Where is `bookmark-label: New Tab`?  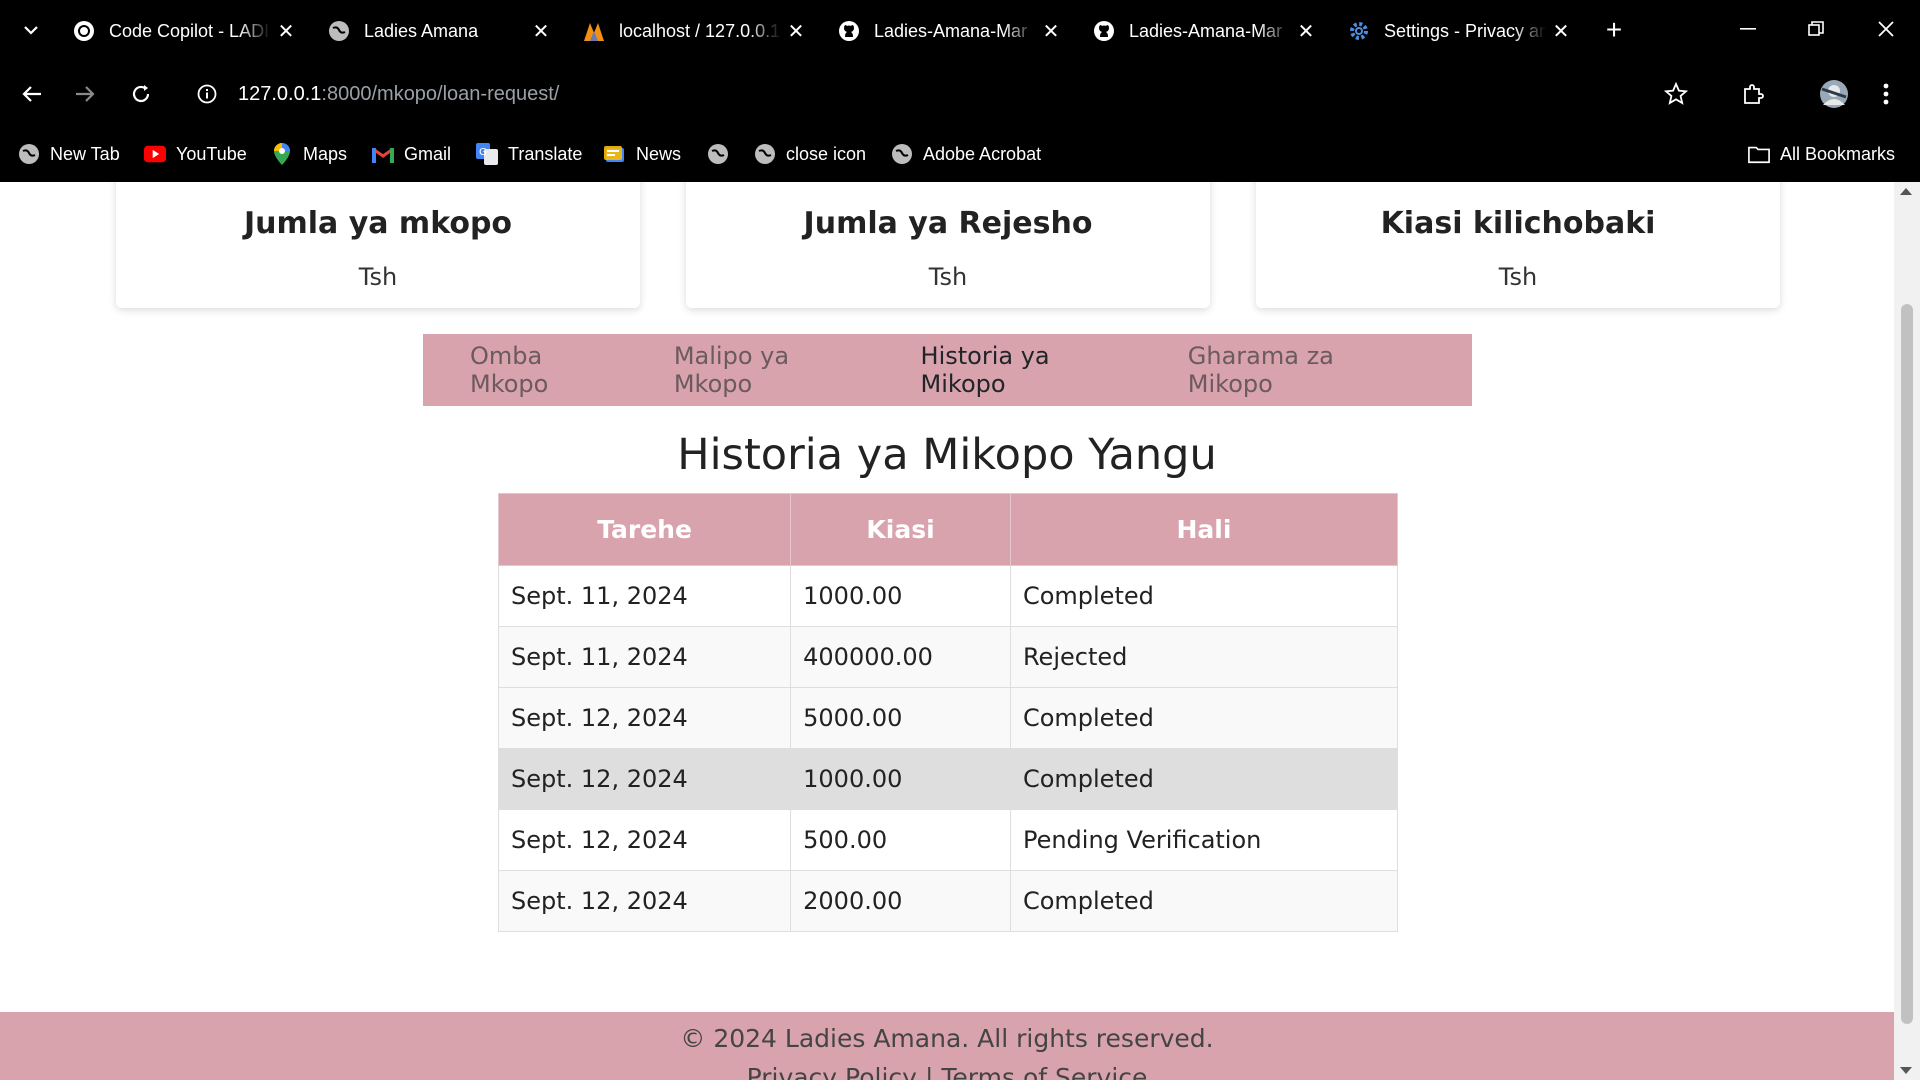 bookmark-label: New Tab is located at coordinates (85, 153).